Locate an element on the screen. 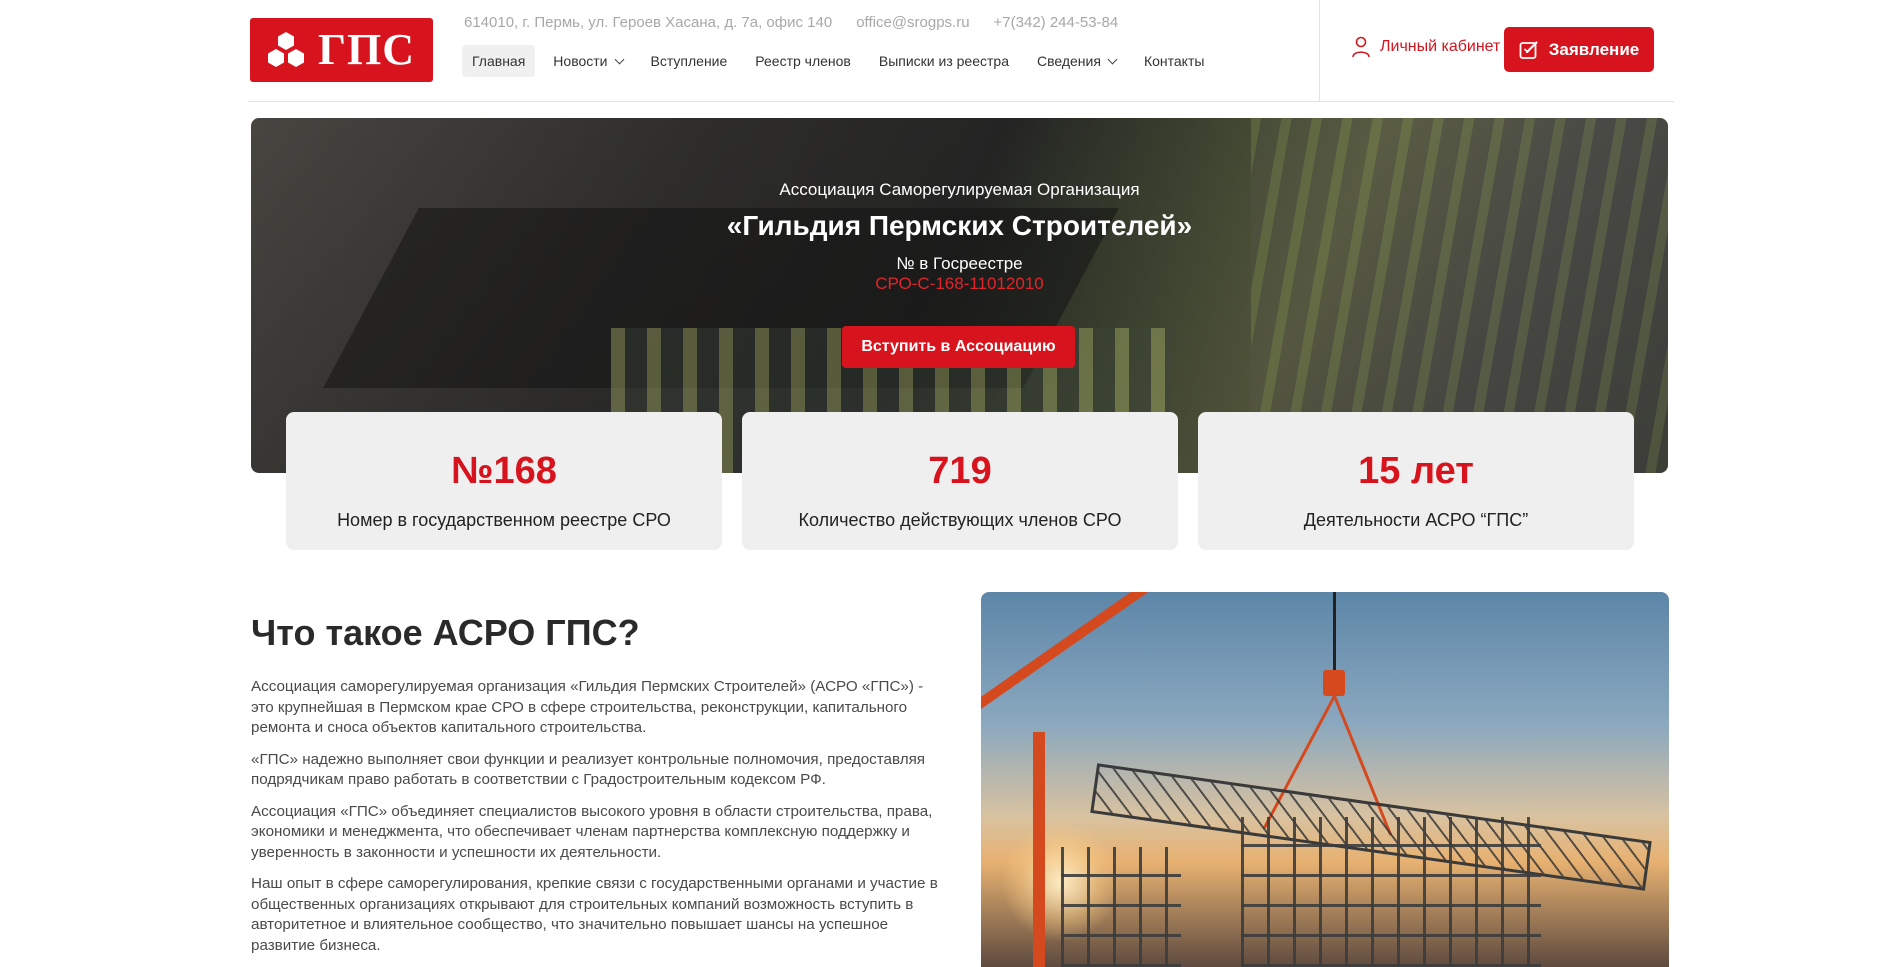 This screenshot has height=967, width=1892. stat-value: 719 is located at coordinates (960, 471).